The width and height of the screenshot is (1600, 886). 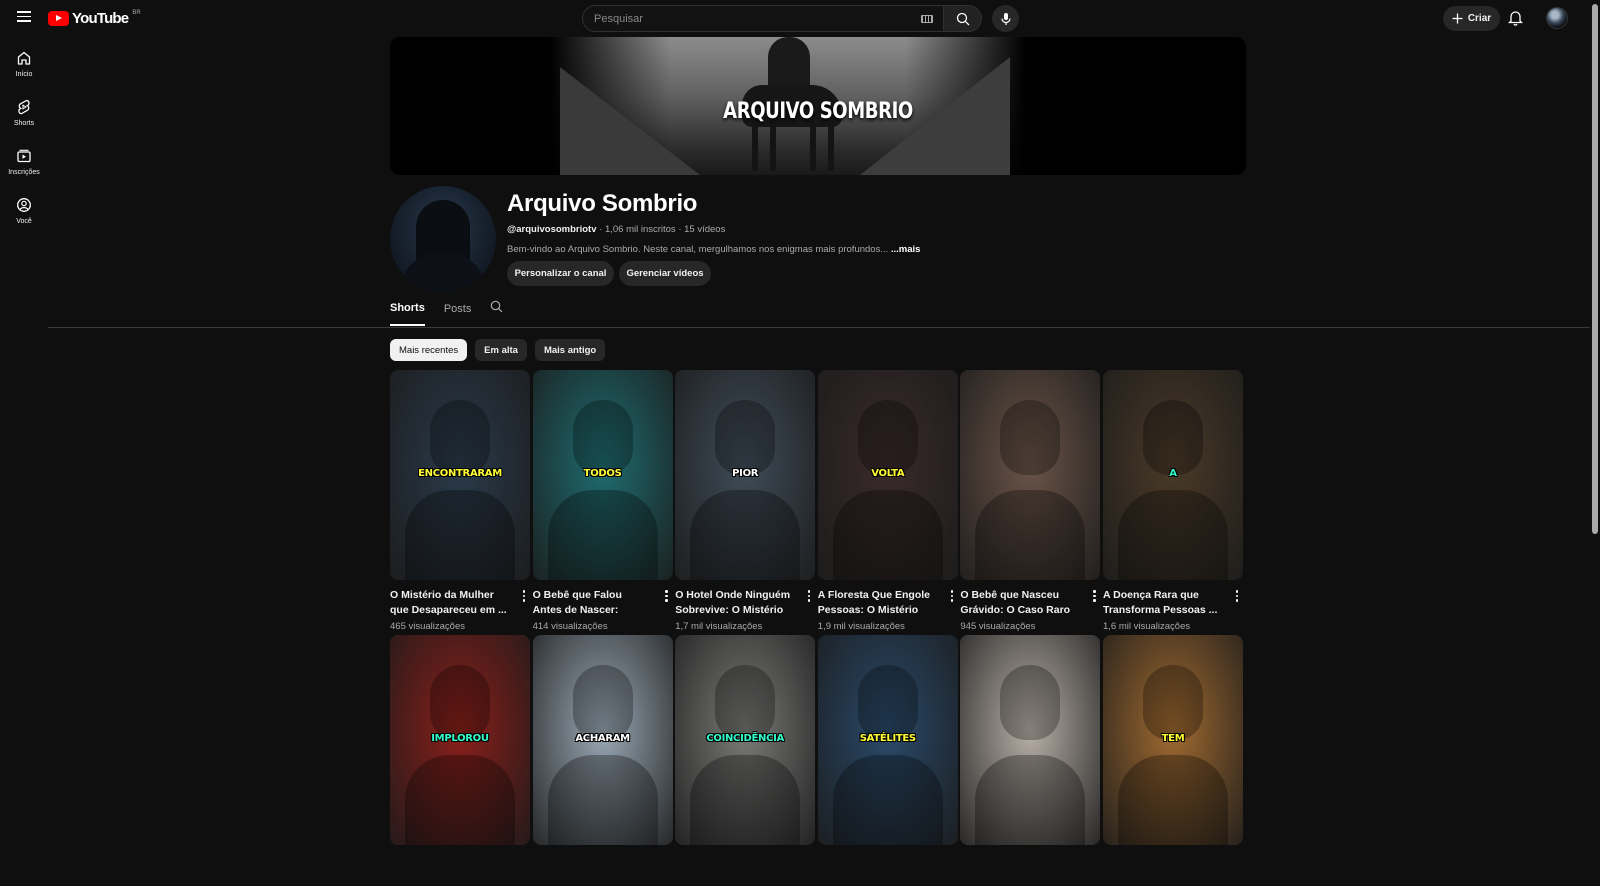 I want to click on channel-avatar, so click(x=443, y=239).